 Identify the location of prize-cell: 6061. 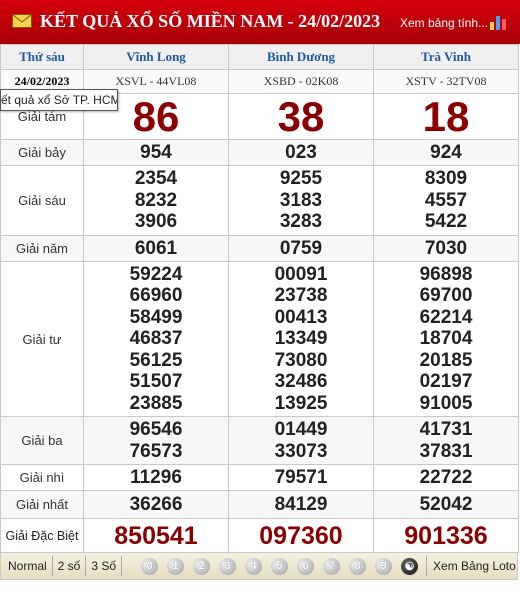
(156, 248).